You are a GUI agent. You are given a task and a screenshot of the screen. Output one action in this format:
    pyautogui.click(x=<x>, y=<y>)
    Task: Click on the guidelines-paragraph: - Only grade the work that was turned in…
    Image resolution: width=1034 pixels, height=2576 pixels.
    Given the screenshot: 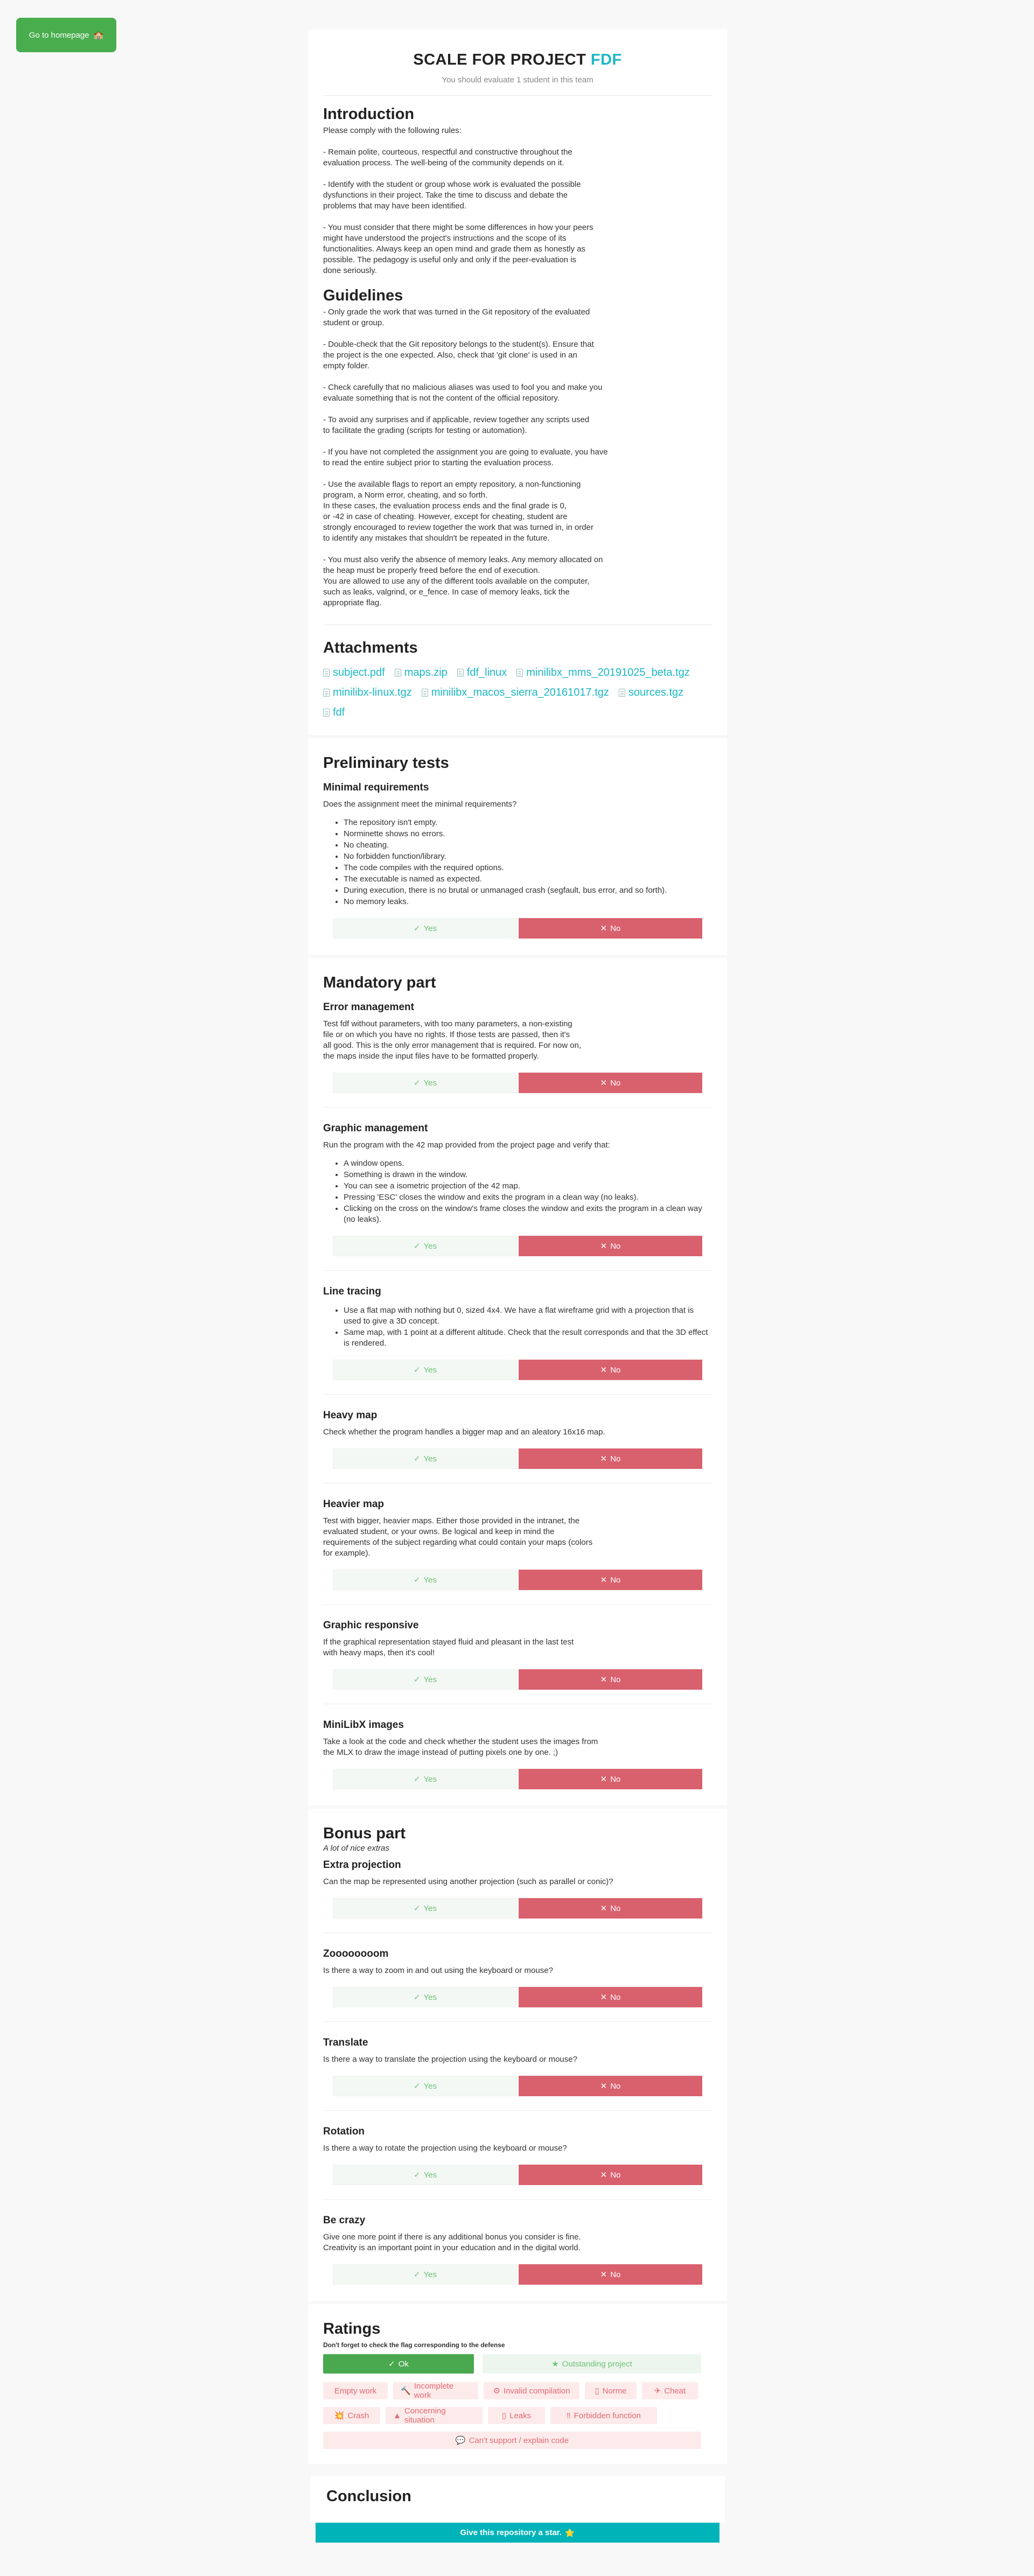 What is the action you would take?
    pyautogui.click(x=456, y=317)
    